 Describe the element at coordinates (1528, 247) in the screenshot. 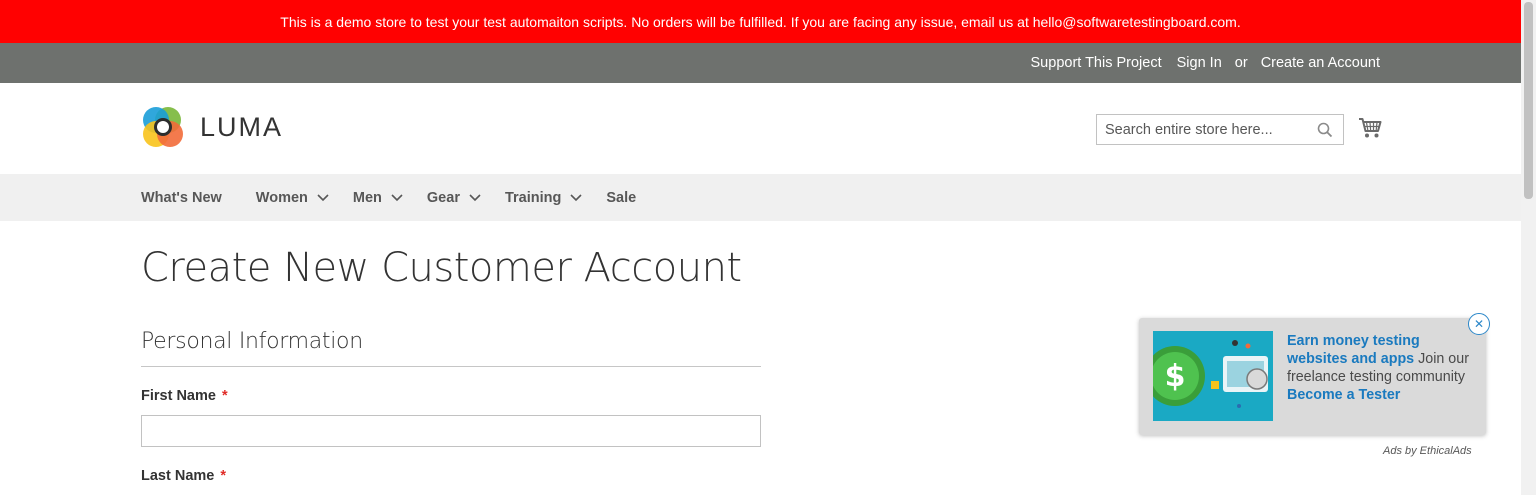

I see `vertical-scrollbar` at that location.